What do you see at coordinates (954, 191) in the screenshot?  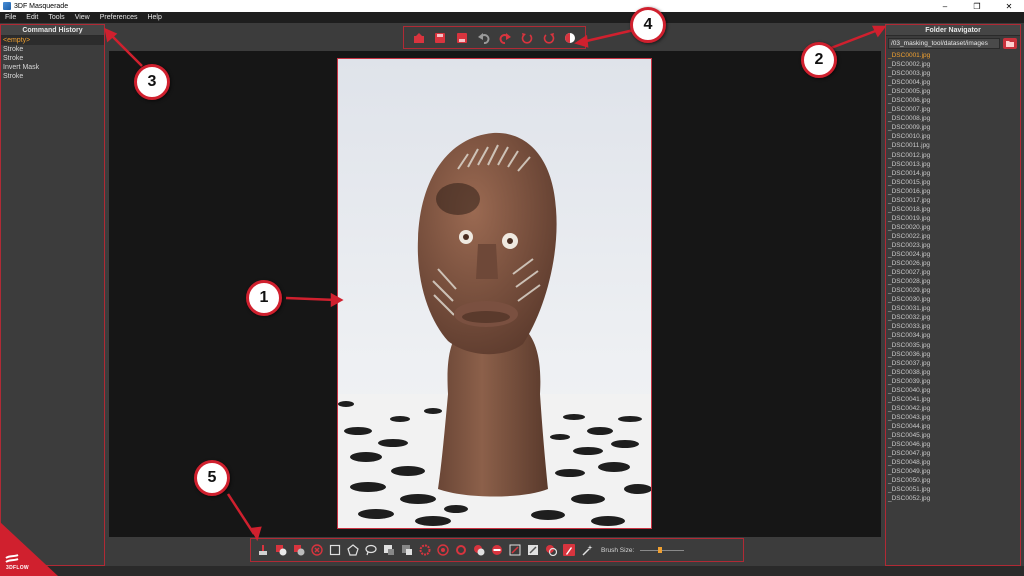 I see `file-list-item: _DSC0016.jpg` at bounding box center [954, 191].